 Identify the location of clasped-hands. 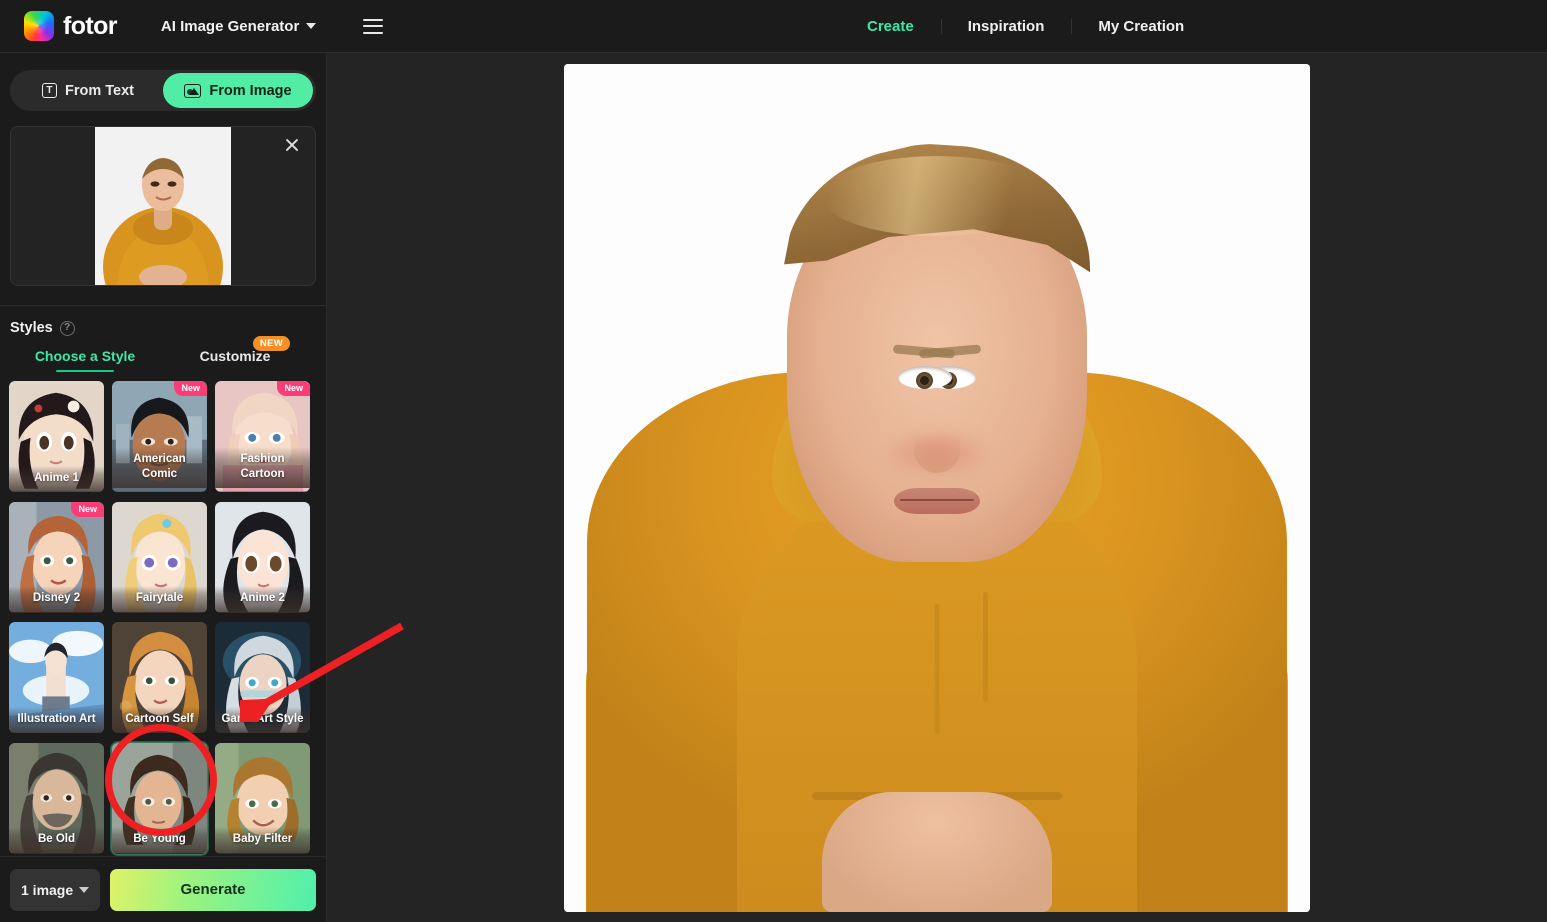
(937, 851).